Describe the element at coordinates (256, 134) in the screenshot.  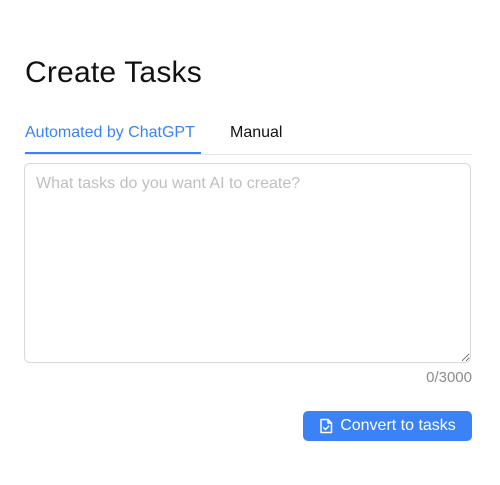
I see `tab-manual: Manual` at that location.